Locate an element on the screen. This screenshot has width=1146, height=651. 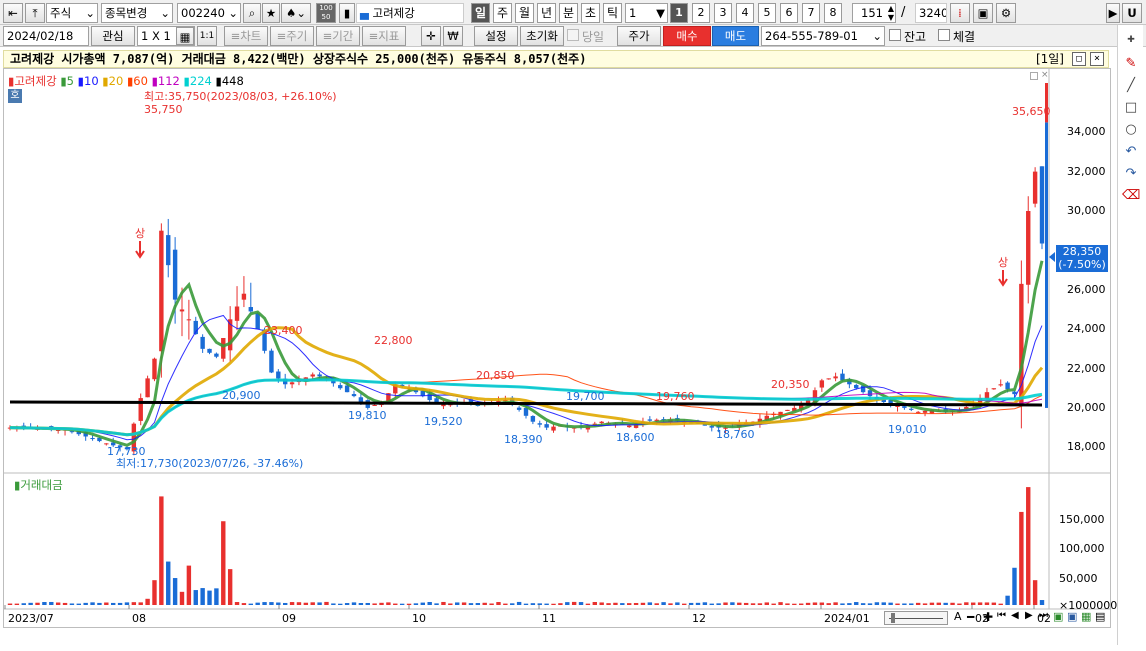
reset-button: 초기화 is located at coordinates (542, 36).